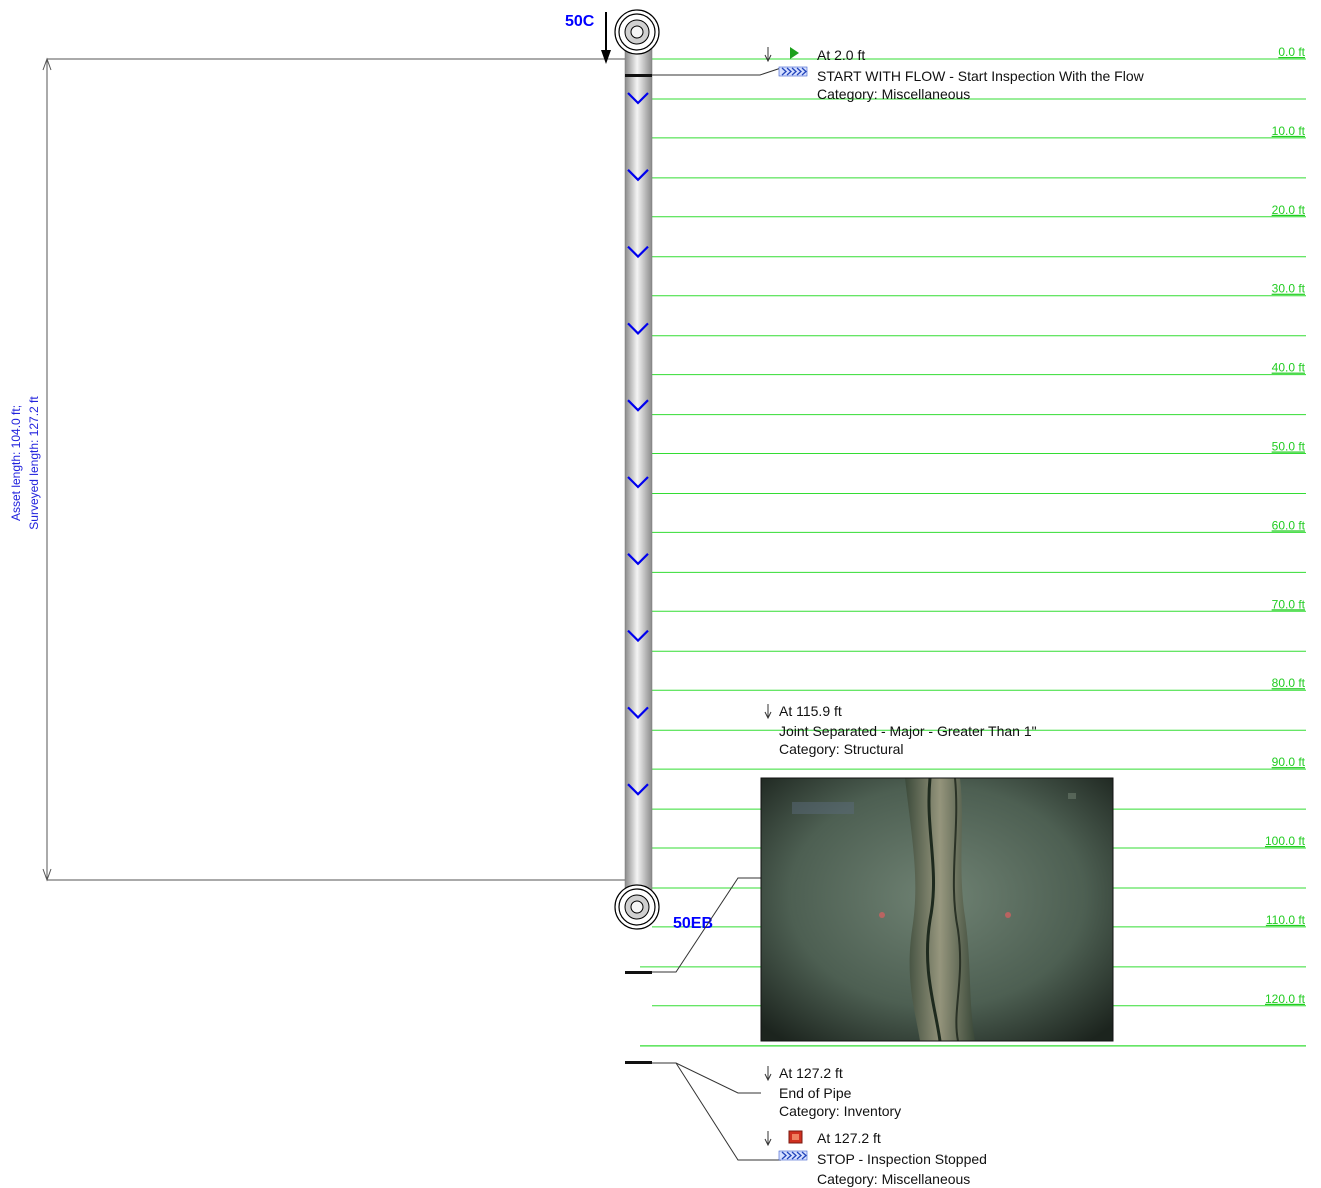 Image resolution: width=1321 pixels, height=1188 pixels. What do you see at coordinates (1286, 920) in the screenshot?
I see `scale-label: 110.0 ft` at bounding box center [1286, 920].